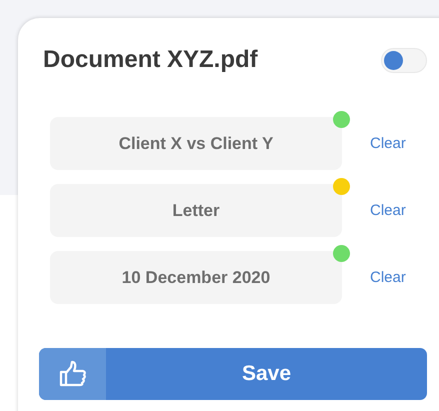 This screenshot has height=411, width=439. I want to click on save-button: Save, so click(233, 374).